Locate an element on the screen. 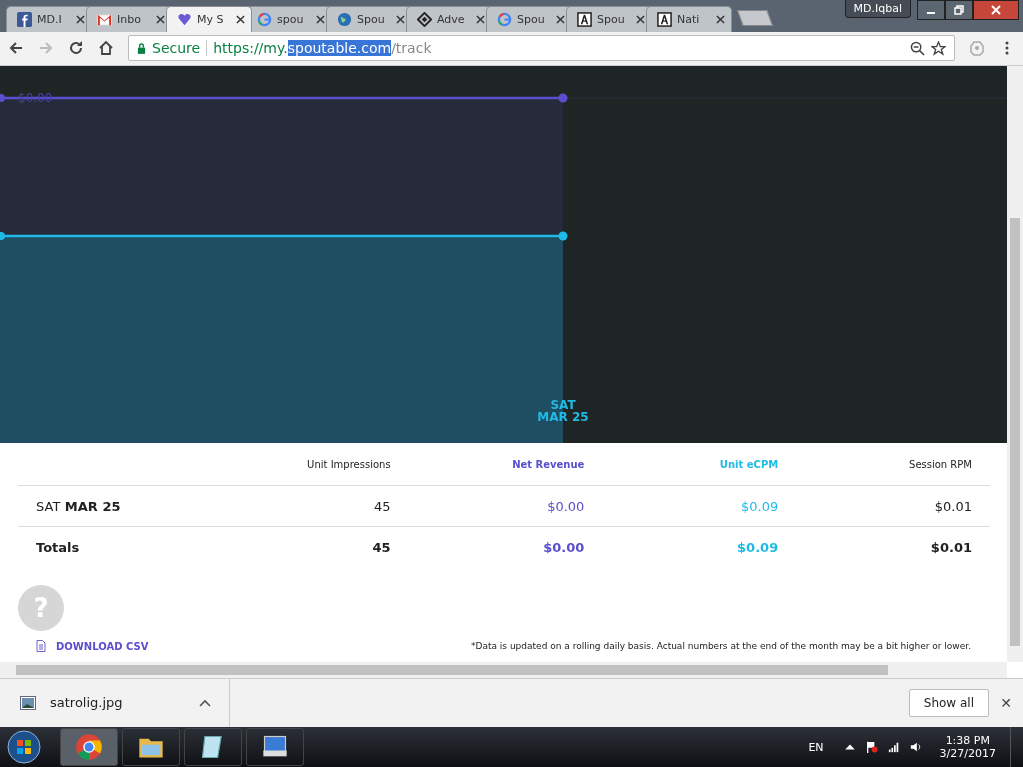 This screenshot has width=1023, height=767. row-label: SAT MAR 25 is located at coordinates (78, 506).